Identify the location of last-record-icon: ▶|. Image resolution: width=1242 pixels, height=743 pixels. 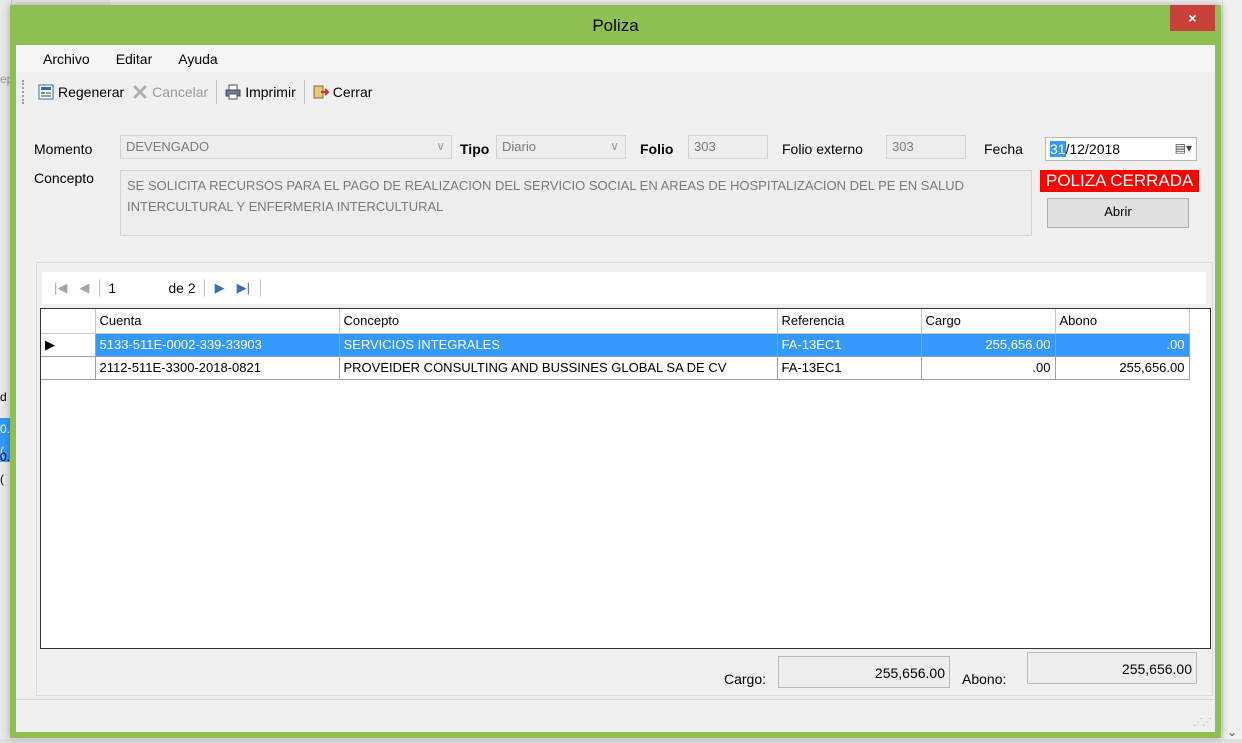
(243, 288).